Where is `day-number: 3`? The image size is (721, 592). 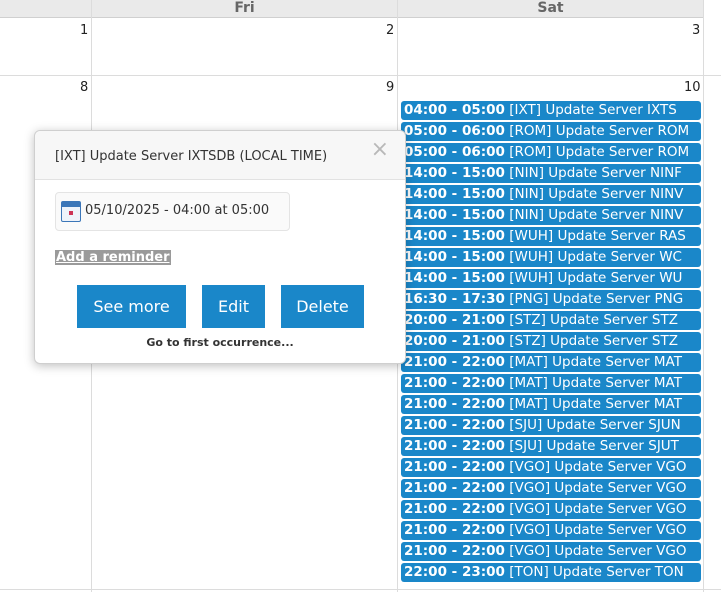
day-number: 3 is located at coordinates (696, 30).